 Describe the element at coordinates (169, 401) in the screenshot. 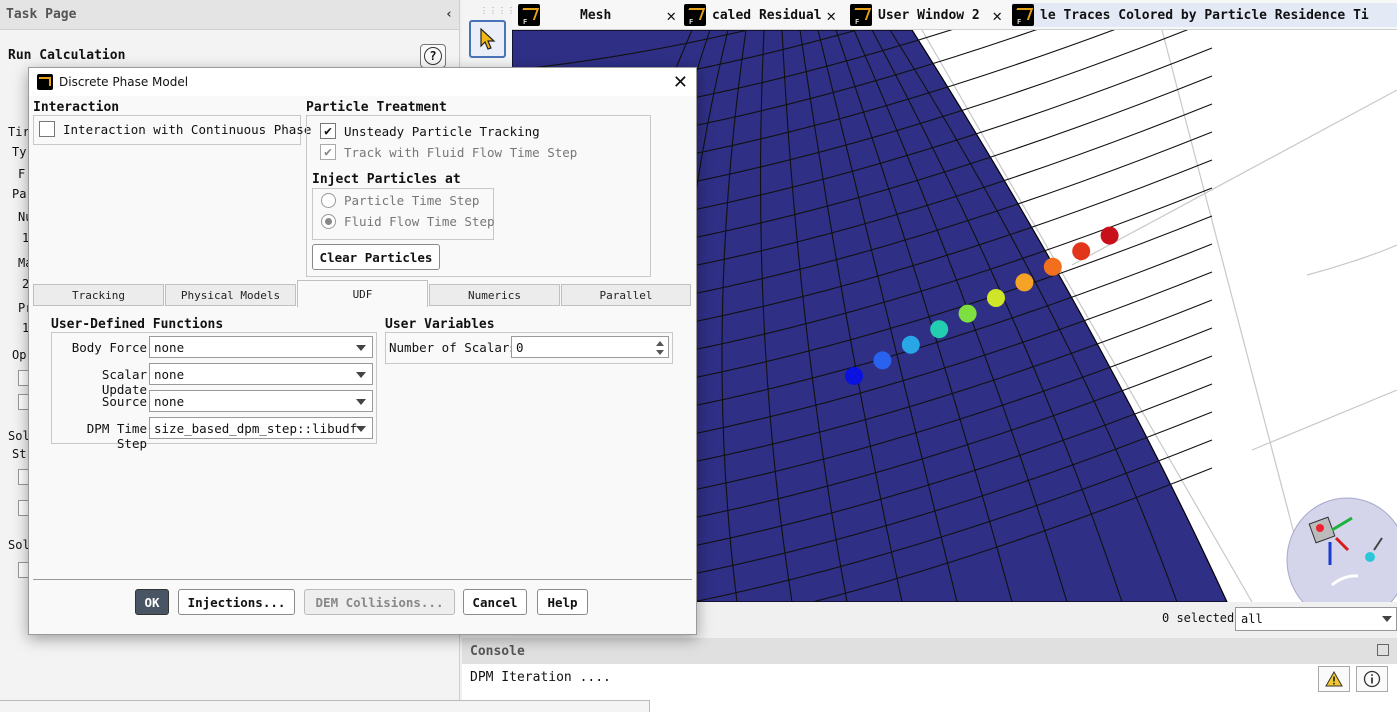

I see `source-value: none` at that location.